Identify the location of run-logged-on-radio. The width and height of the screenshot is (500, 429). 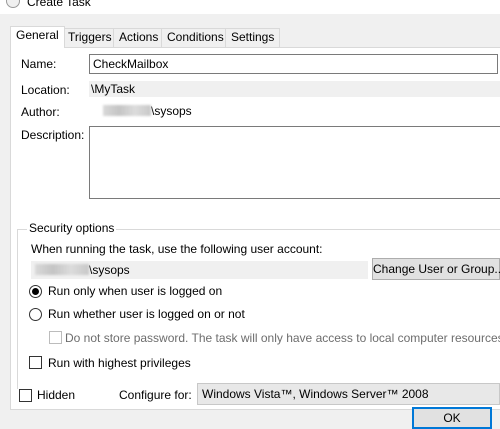
(35, 291).